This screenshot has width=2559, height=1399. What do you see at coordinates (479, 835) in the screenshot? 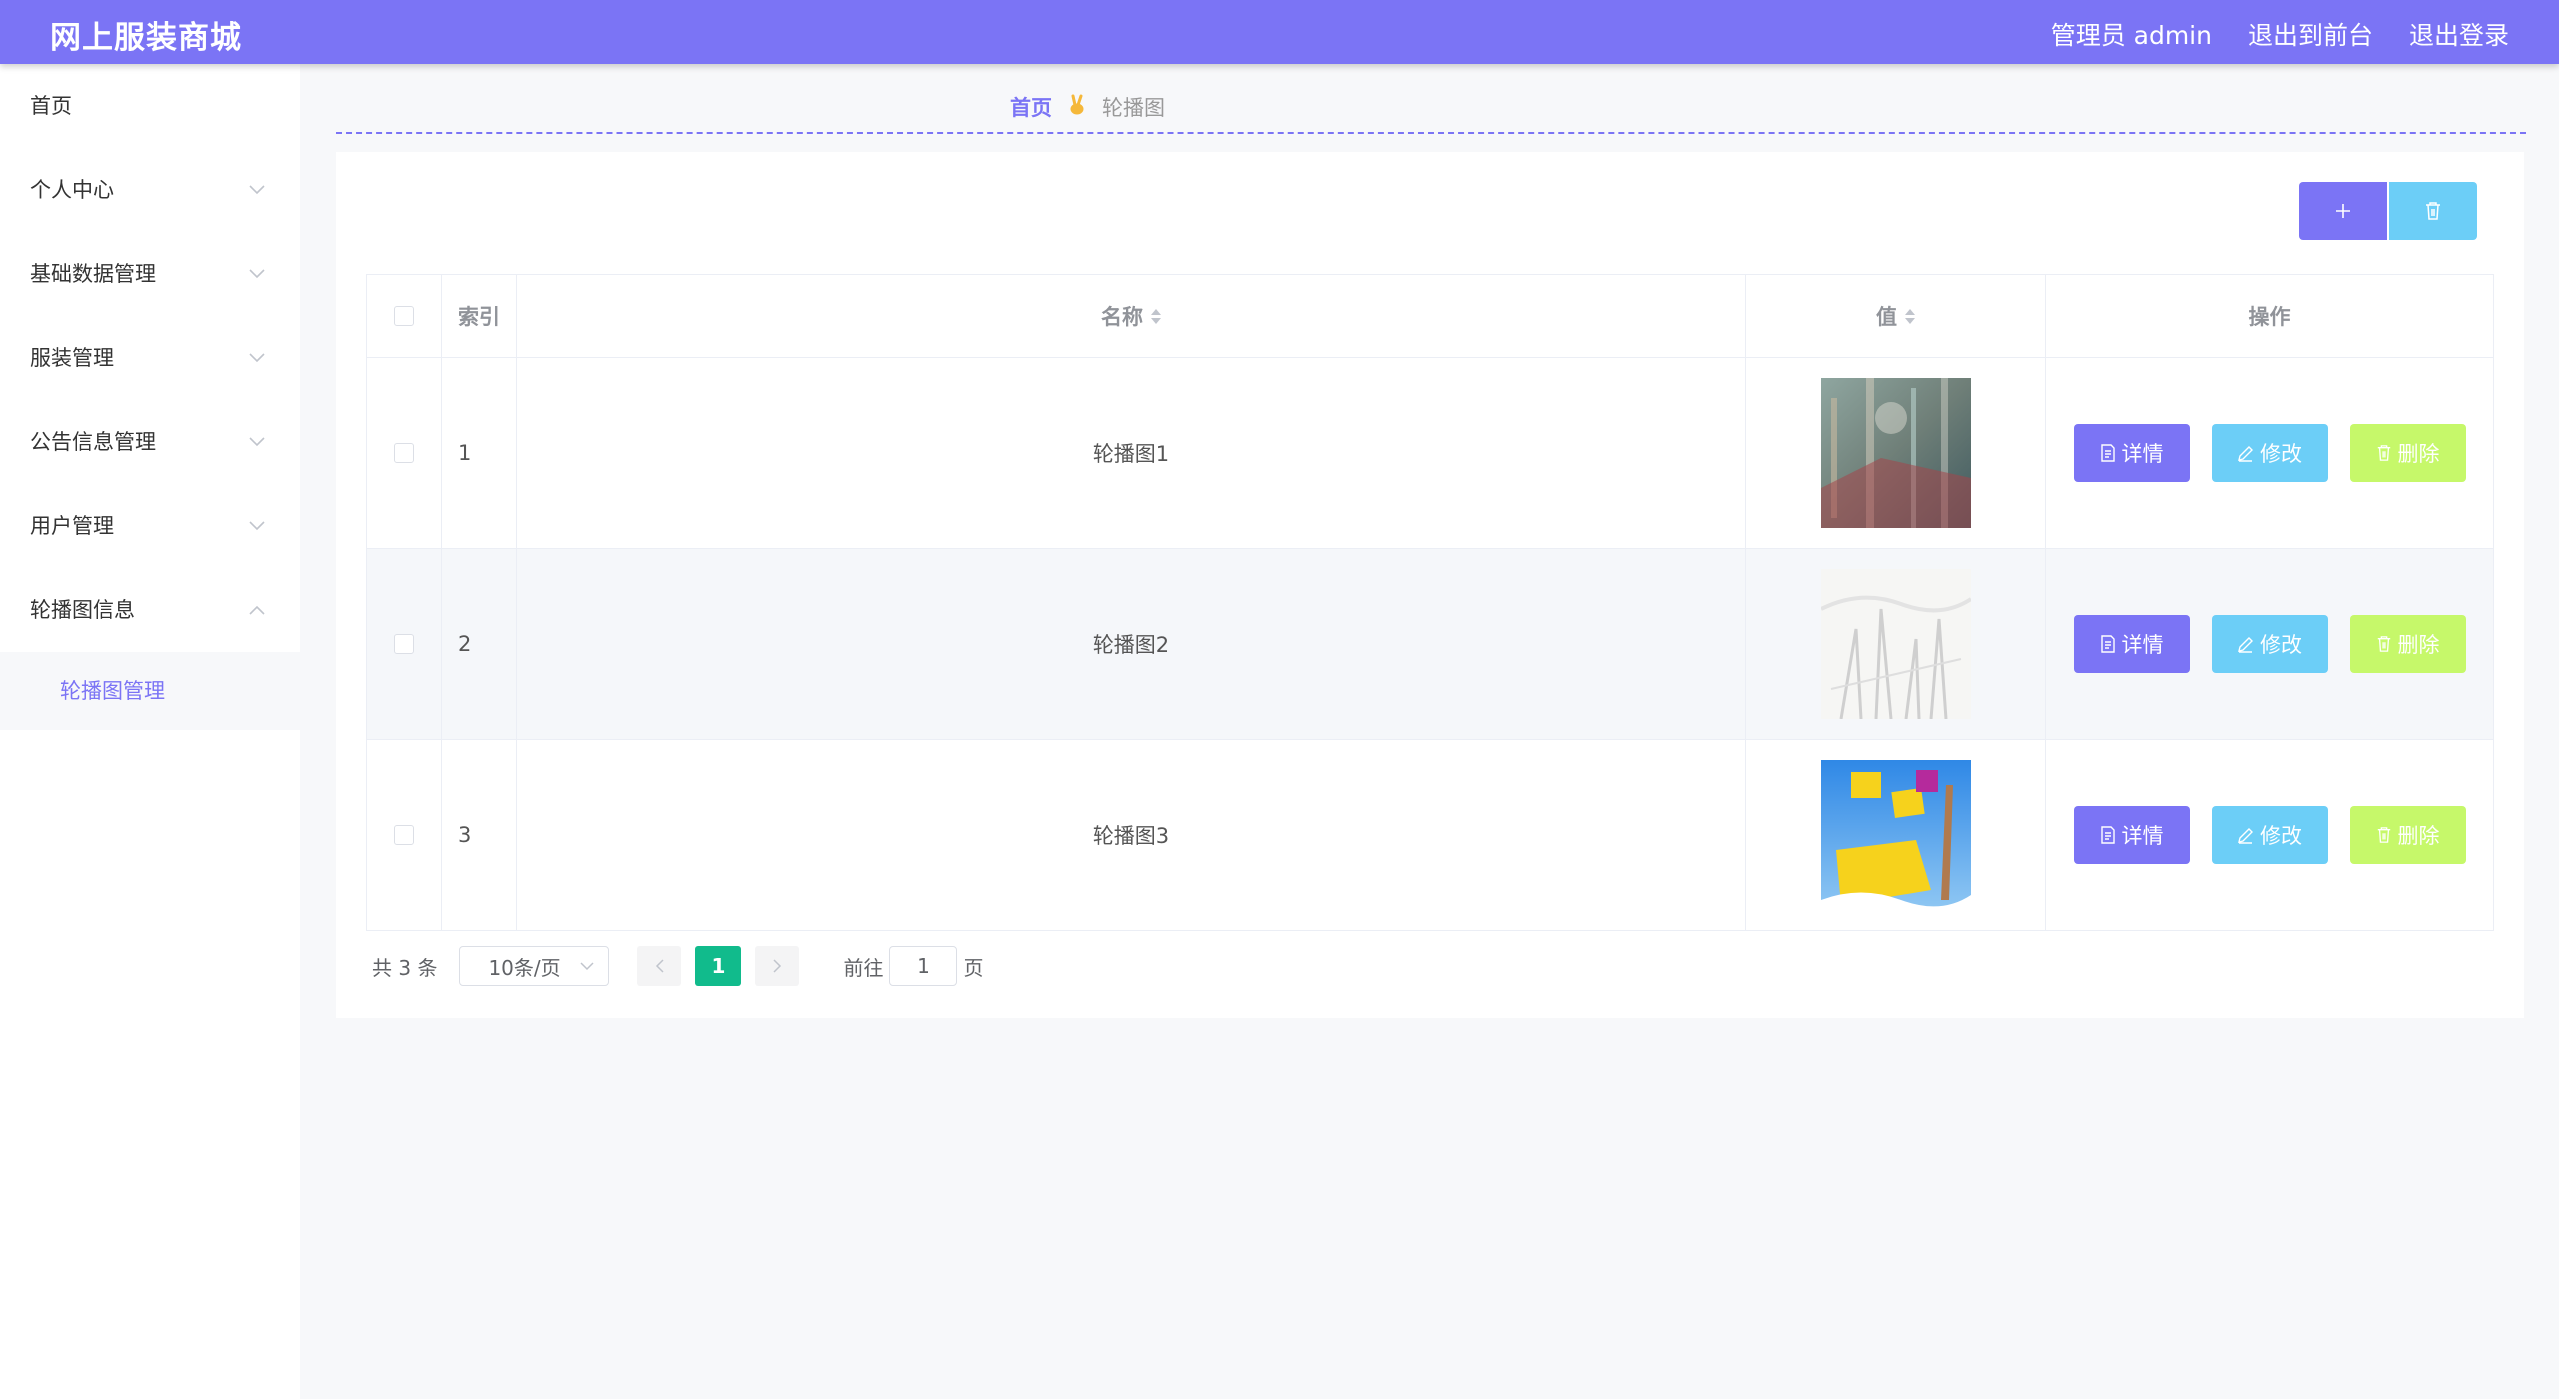
I see `row-index: 3` at bounding box center [479, 835].